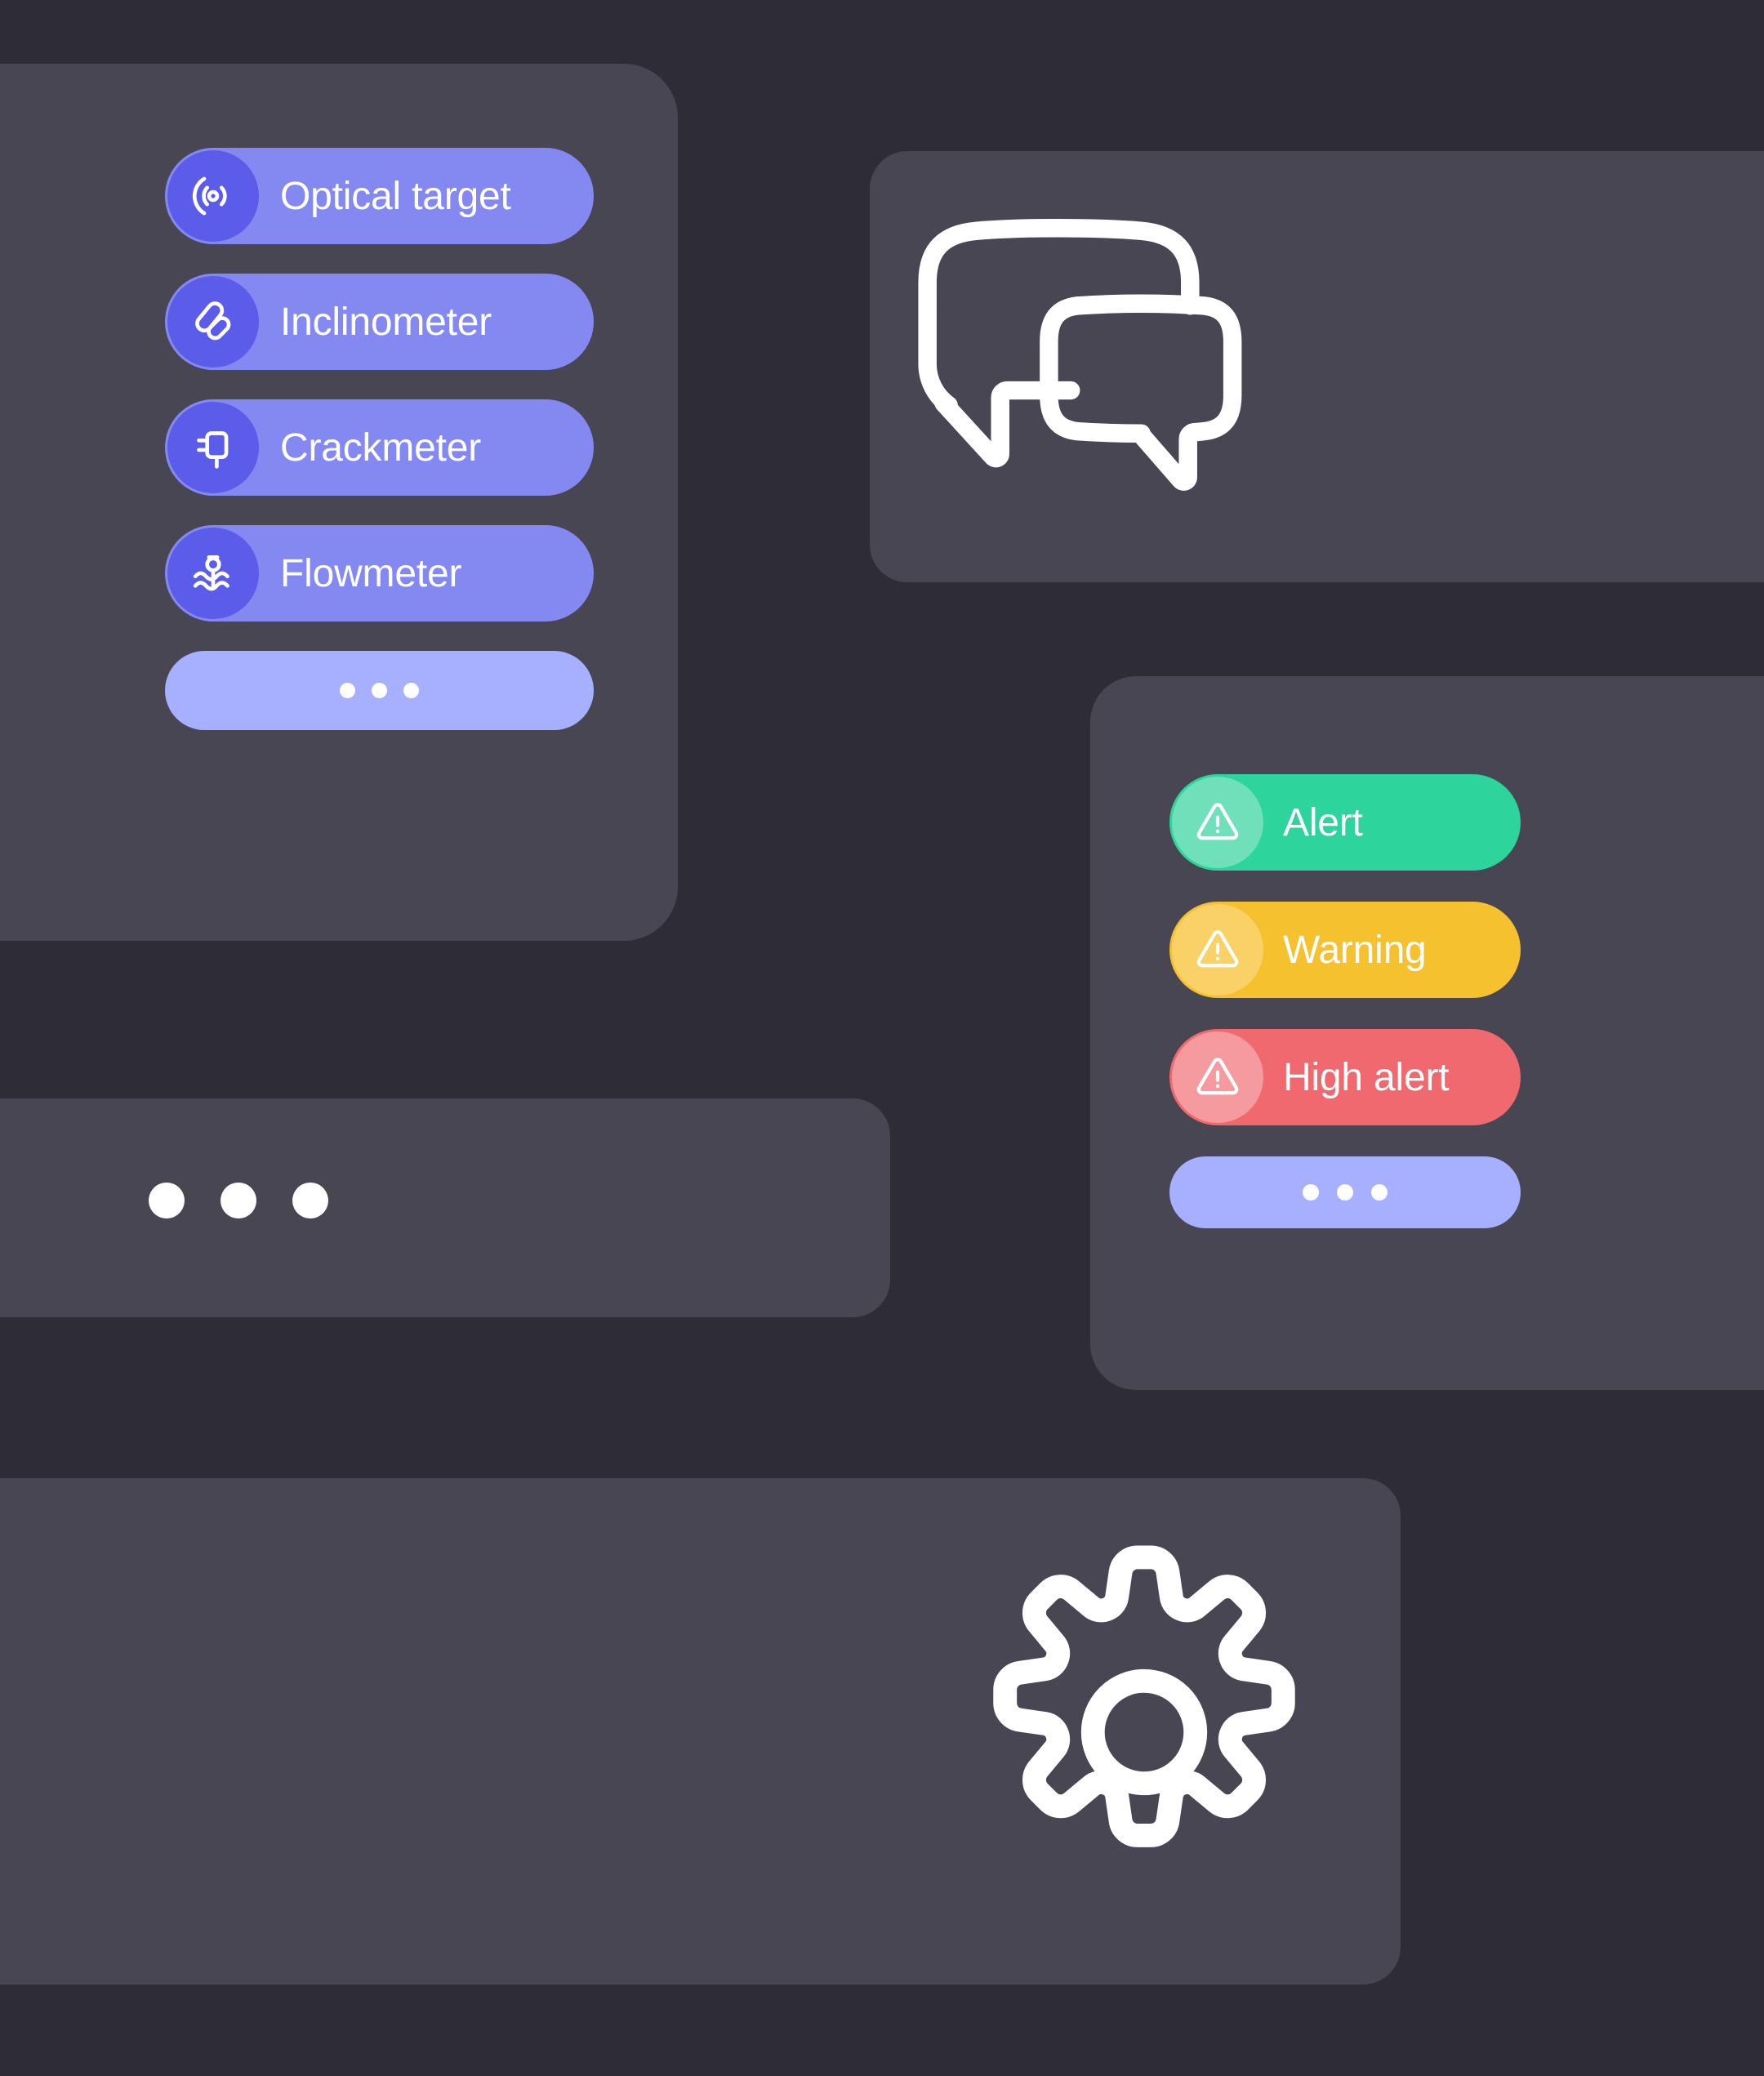 The image size is (1764, 2076). I want to click on sensor-item-crackmeter: Crackmeter, so click(379, 447).